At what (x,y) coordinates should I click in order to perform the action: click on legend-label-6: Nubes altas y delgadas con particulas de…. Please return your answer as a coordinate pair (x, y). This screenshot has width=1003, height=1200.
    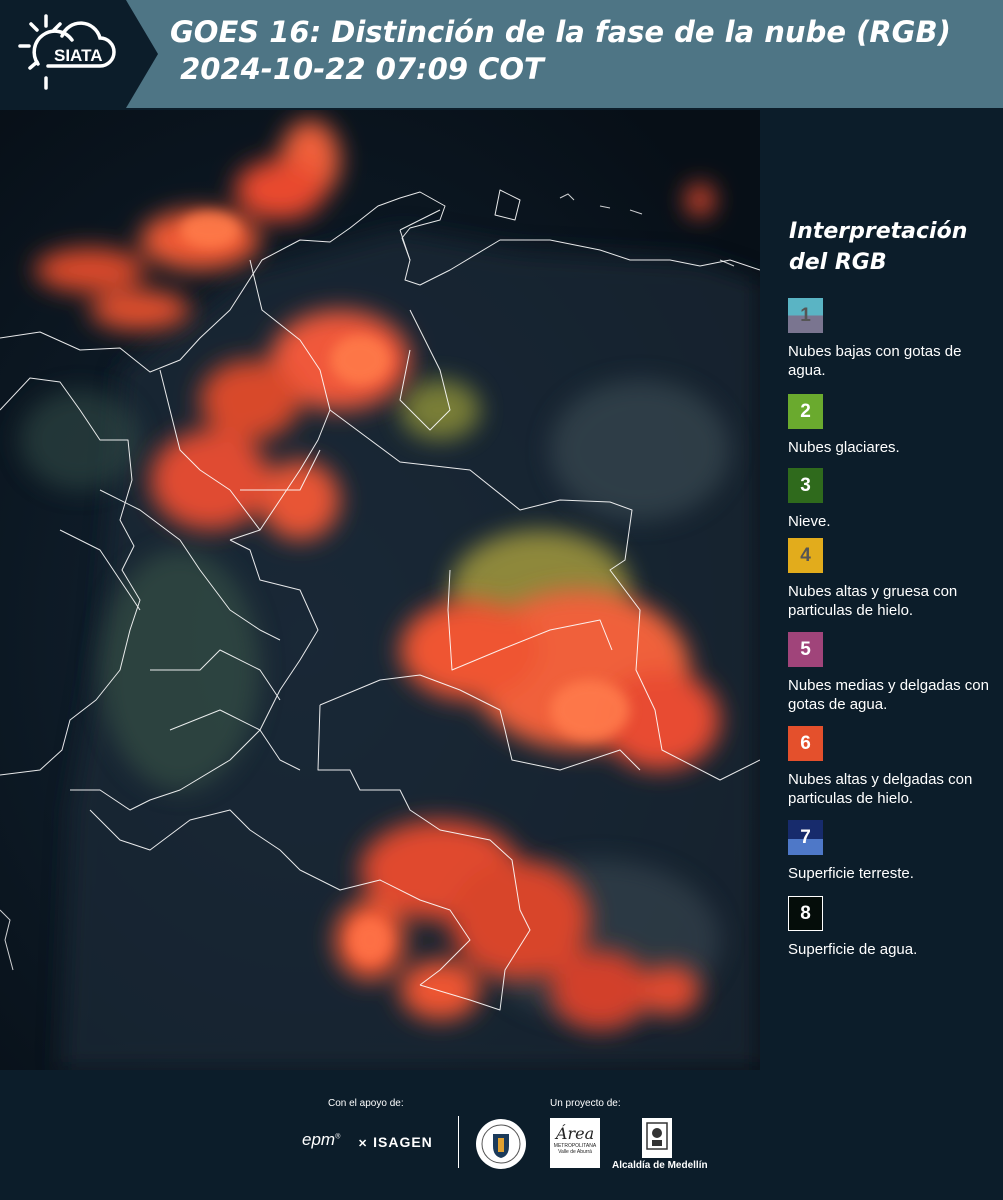
    Looking at the image, I should click on (880, 789).